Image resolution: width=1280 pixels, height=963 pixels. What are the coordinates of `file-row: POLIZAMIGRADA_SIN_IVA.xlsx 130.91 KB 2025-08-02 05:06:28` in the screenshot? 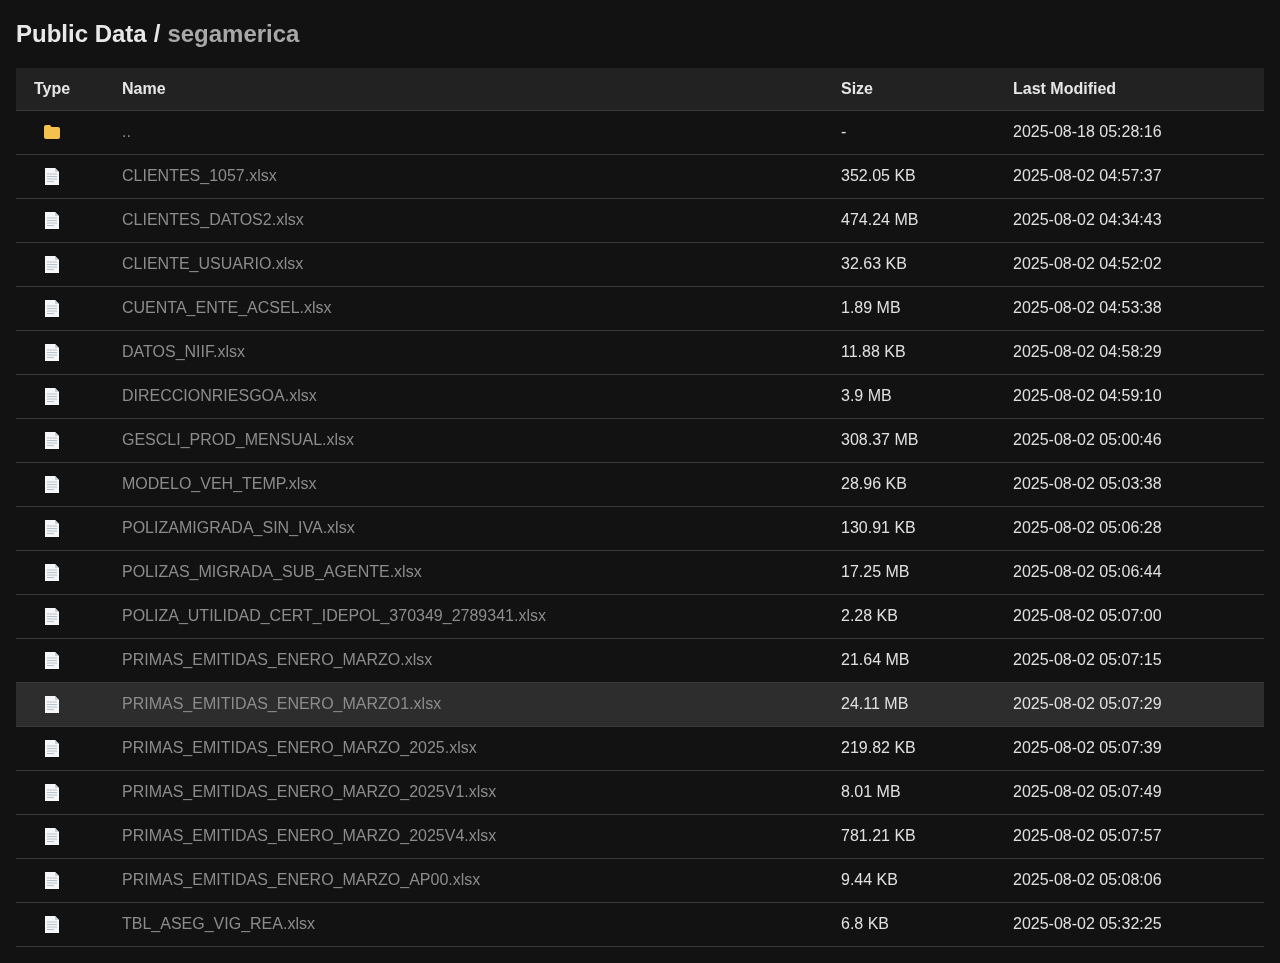 It's located at (640, 528).